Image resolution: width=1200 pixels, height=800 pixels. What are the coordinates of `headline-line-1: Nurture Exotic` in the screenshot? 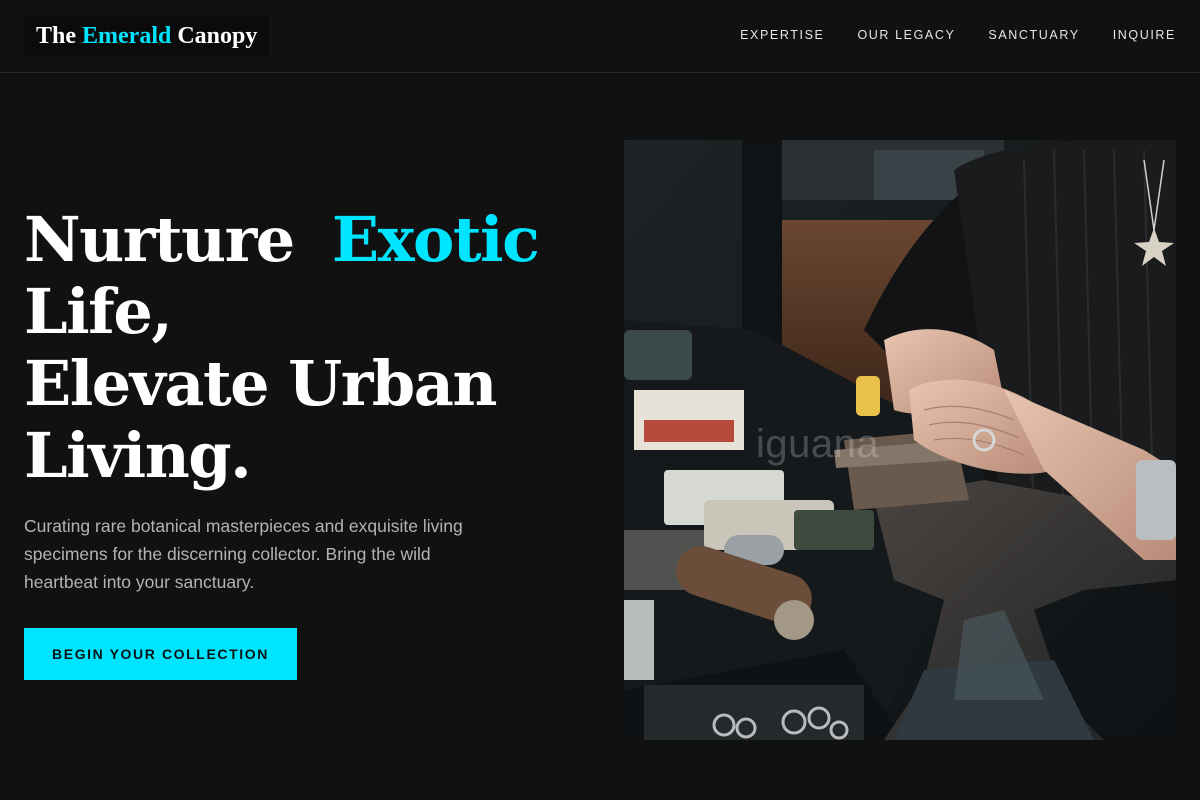 It's located at (304, 240).